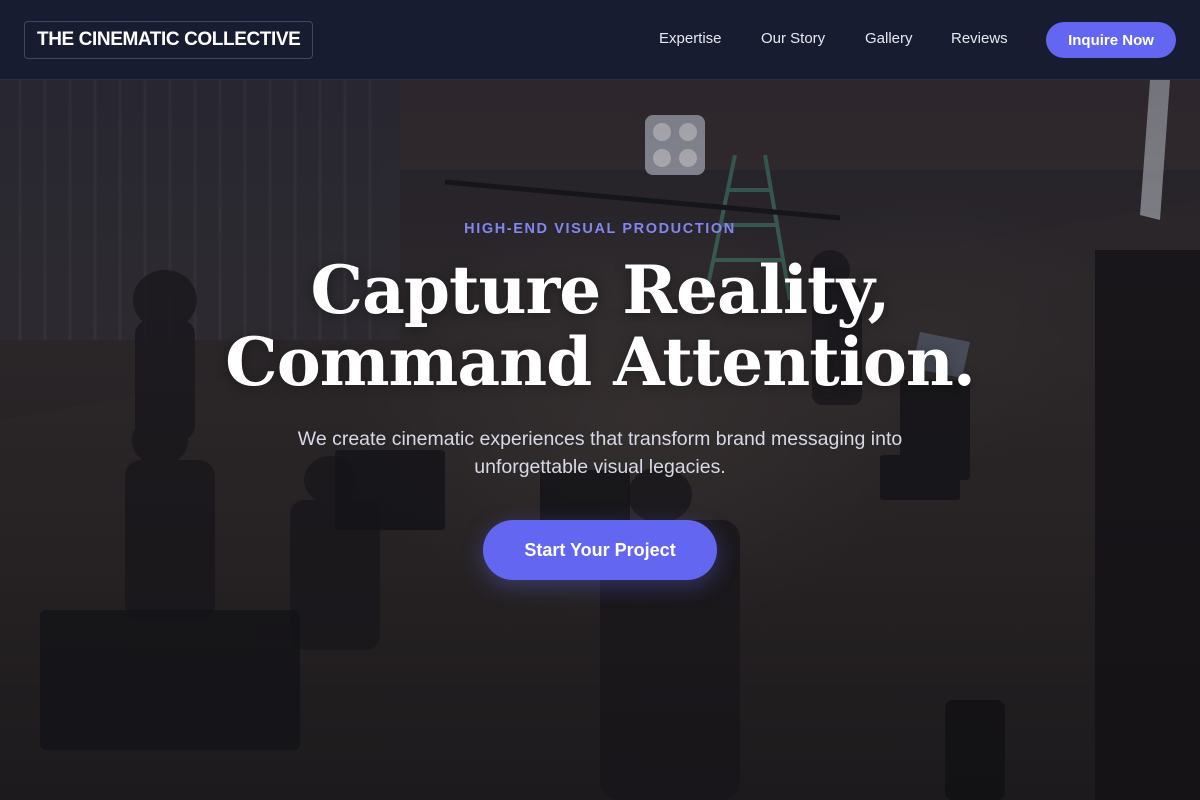 Image resolution: width=1200 pixels, height=800 pixels. I want to click on nav-link-reviews: Reviews, so click(979, 38).